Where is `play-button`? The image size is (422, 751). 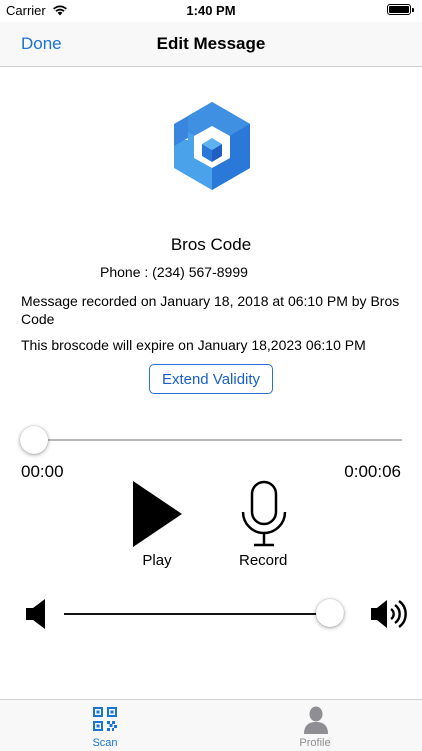
play-button is located at coordinates (157, 514).